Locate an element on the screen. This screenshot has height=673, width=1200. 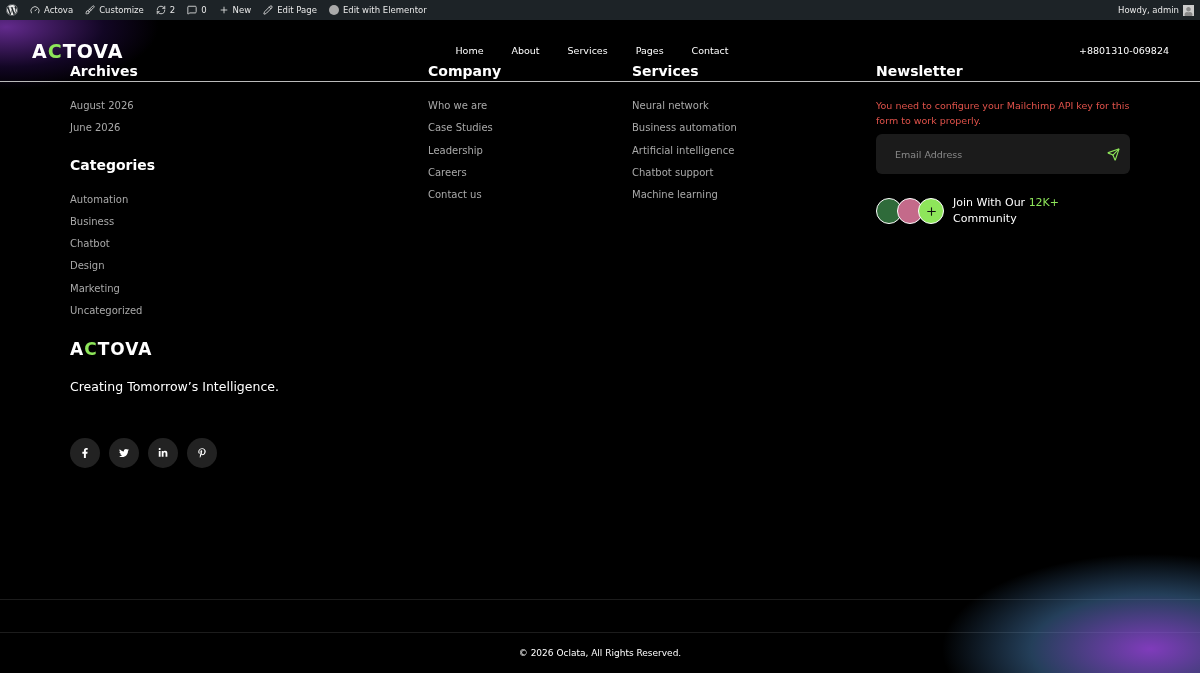
footer-link: Business automation is located at coordinates (754, 128).